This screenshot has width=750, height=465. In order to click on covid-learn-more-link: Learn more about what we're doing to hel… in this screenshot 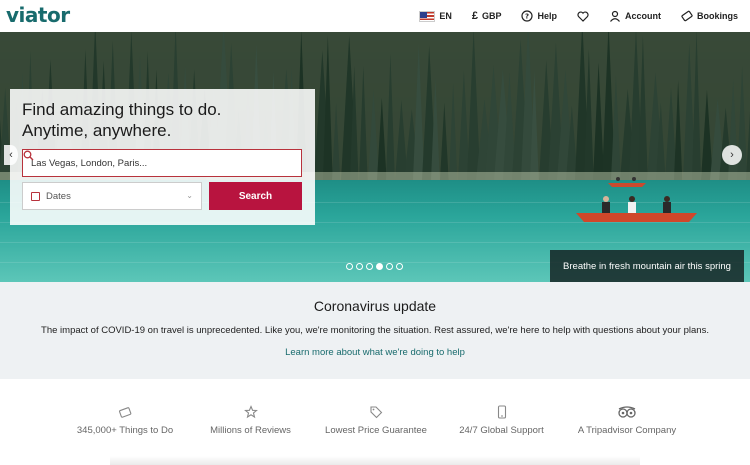, I will do `click(375, 352)`.